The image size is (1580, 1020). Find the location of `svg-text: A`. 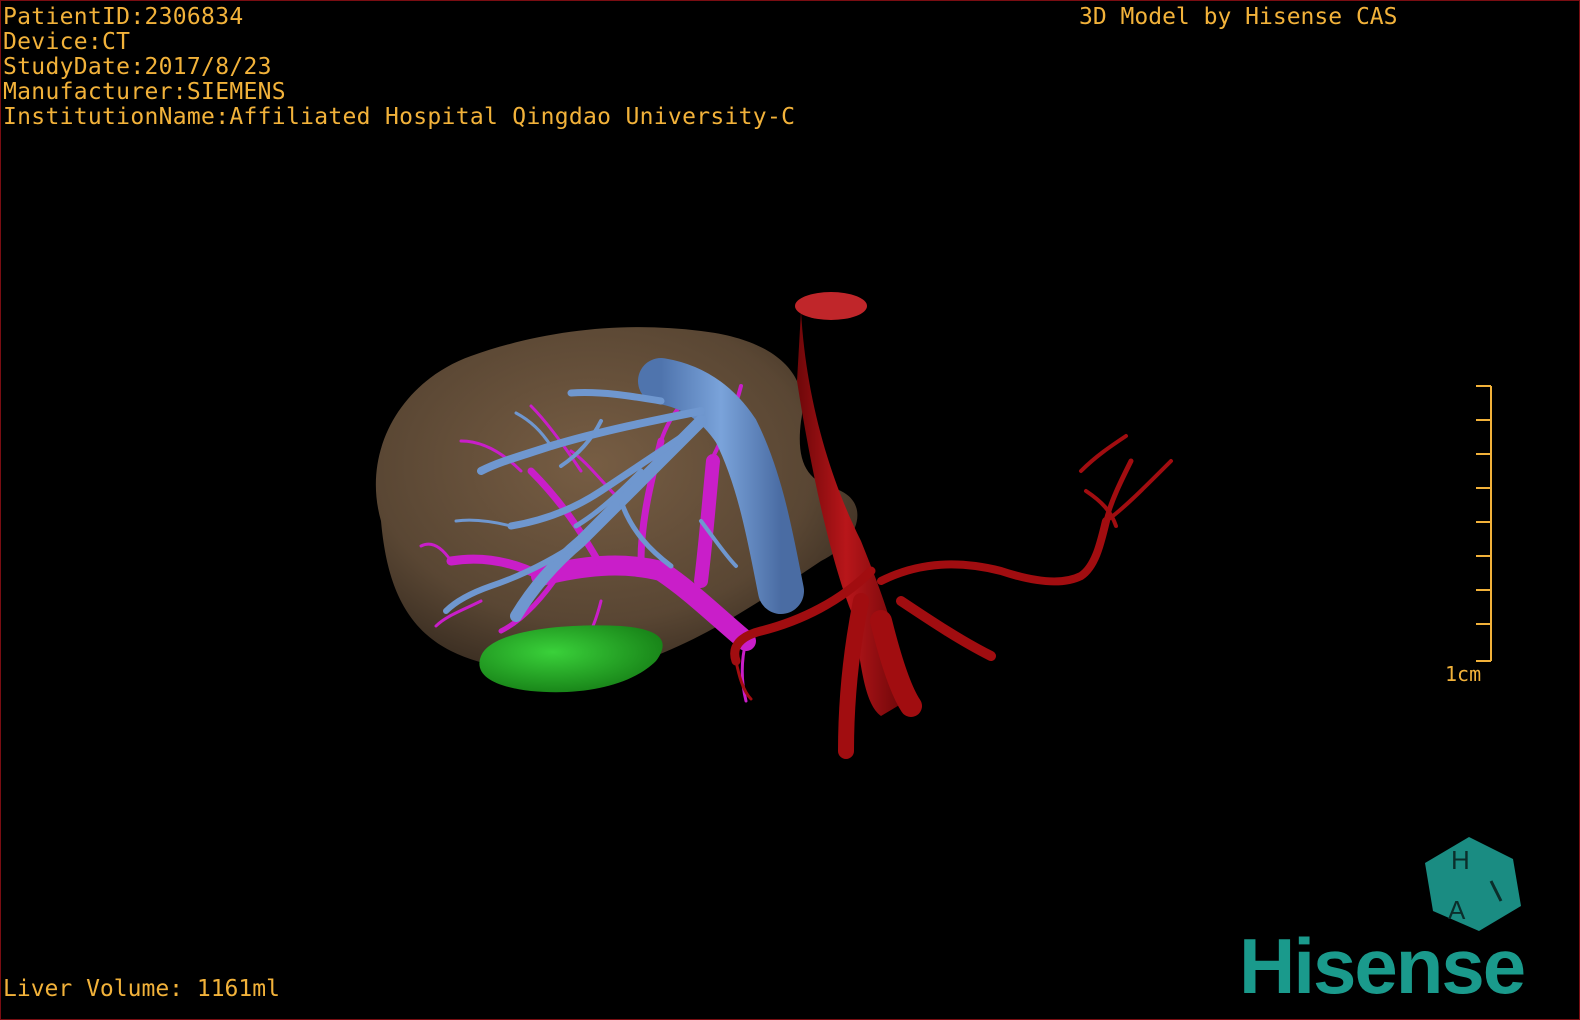

svg-text: A is located at coordinates (1457, 910).